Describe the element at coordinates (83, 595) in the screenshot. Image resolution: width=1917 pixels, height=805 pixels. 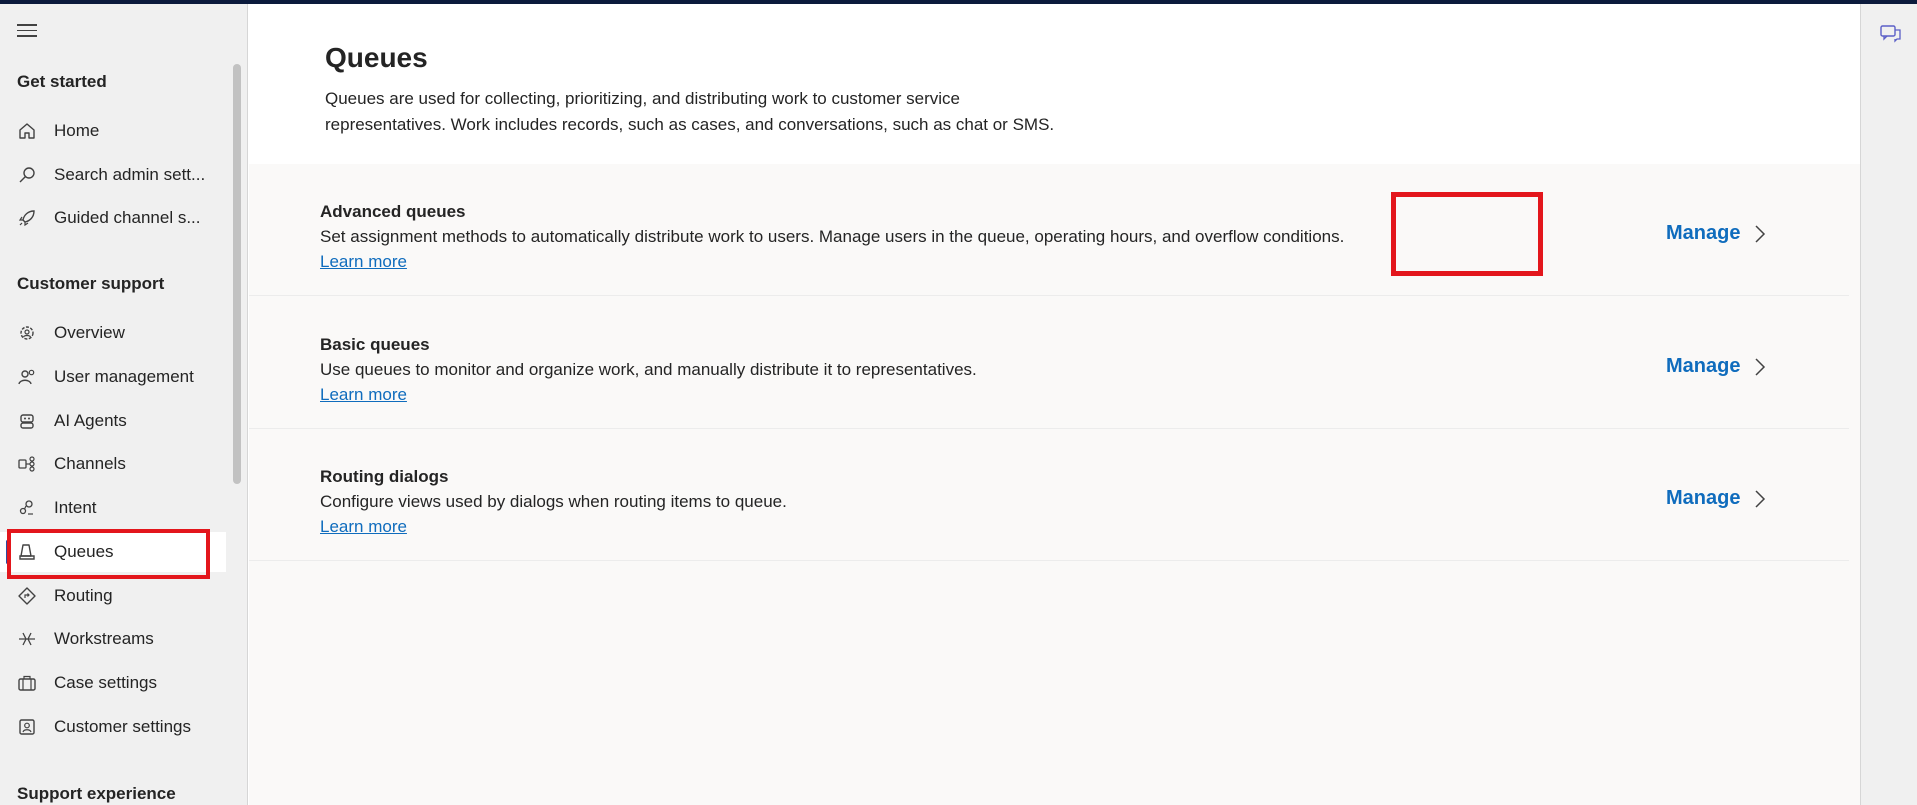
I see `sidebar-item-label: Routing` at that location.